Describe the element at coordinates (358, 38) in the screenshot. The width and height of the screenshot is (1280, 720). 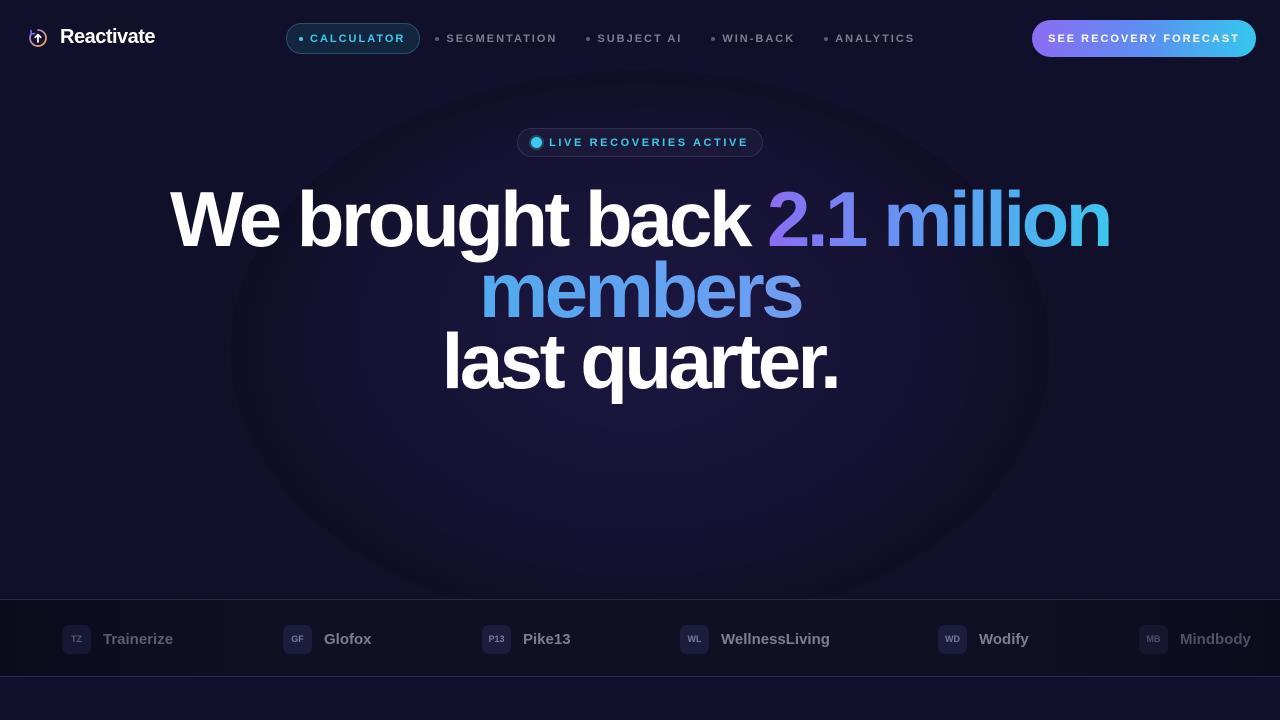
I see `nav-tab-label: CALCULATOR` at that location.